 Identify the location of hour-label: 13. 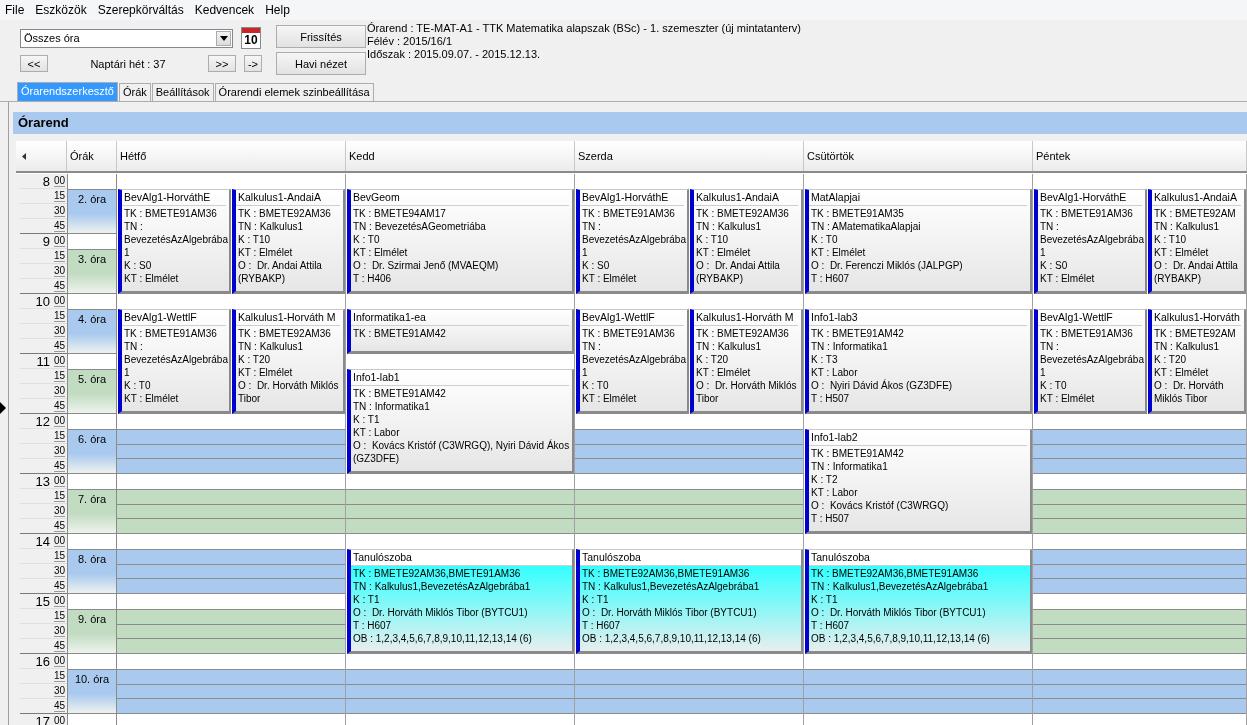
(42, 481).